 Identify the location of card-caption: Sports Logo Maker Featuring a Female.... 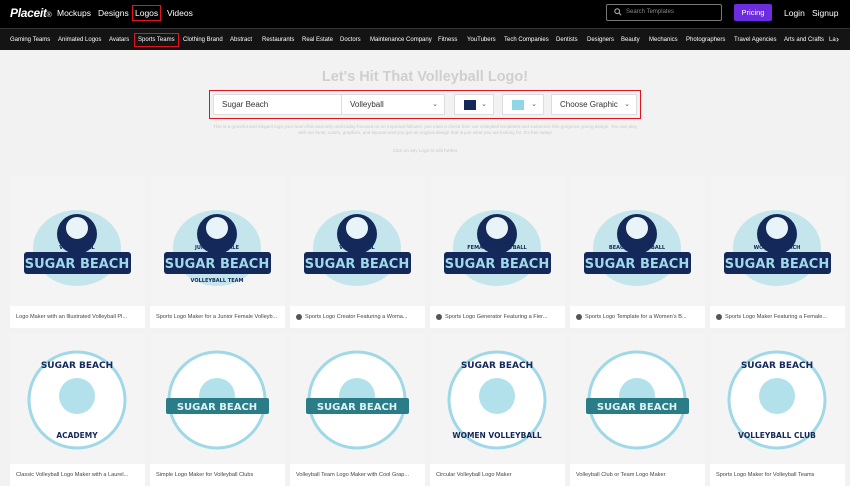
(783, 317).